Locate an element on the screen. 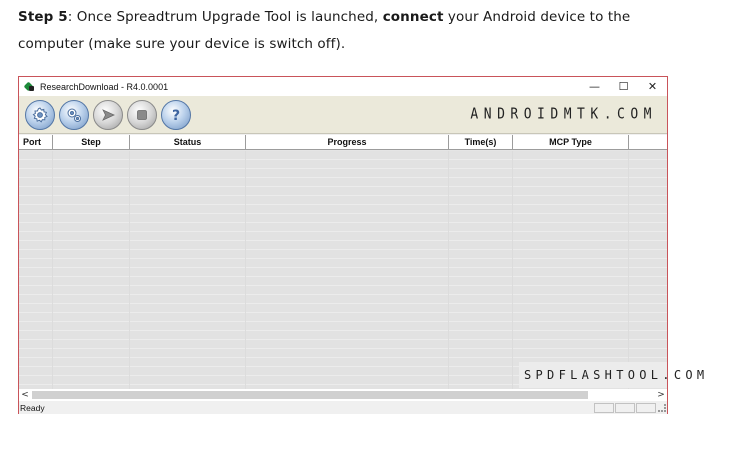 The width and height of the screenshot is (747, 468). gear-icon is located at coordinates (40, 114).